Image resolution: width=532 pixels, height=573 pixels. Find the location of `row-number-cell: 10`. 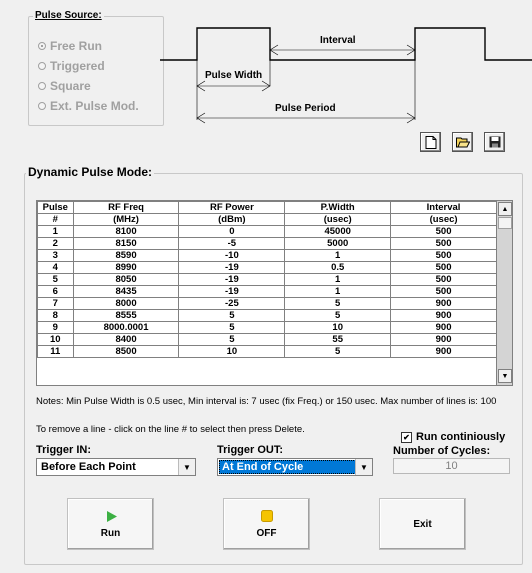

row-number-cell: 10 is located at coordinates (55, 339).